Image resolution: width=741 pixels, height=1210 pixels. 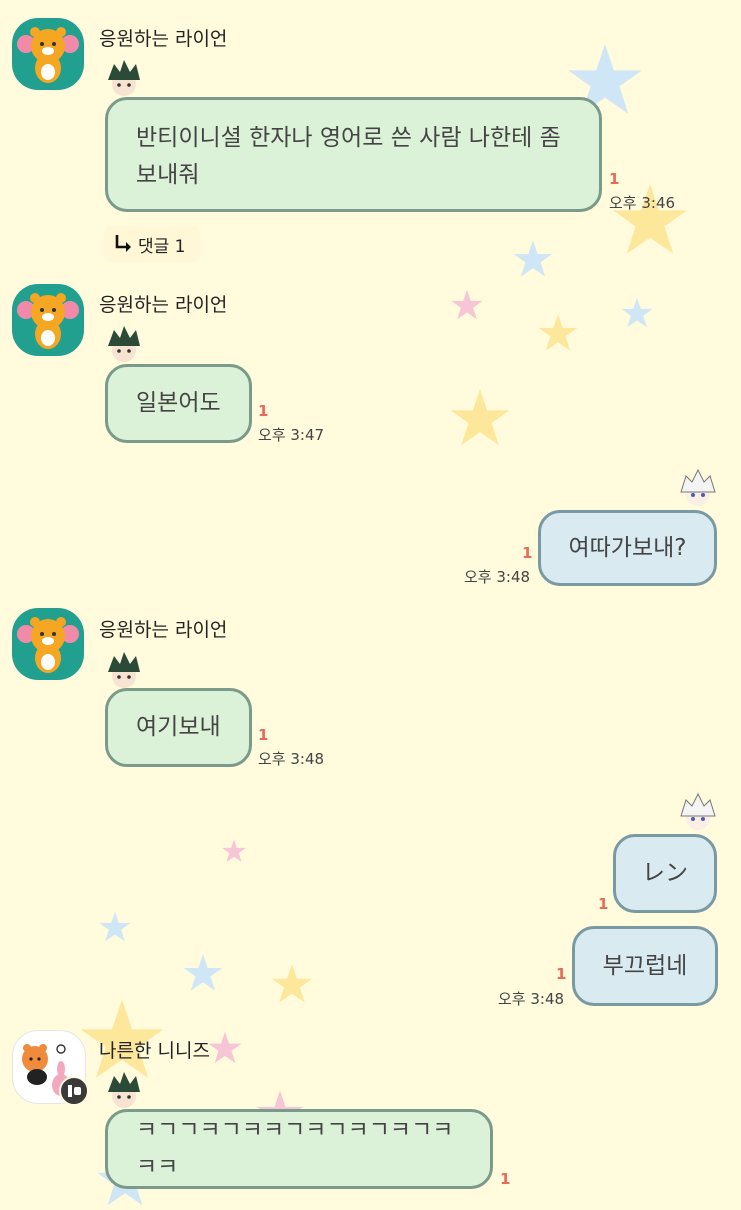 What do you see at coordinates (348, 138) in the screenshot?
I see `message-text-line: 반티이니셜 한자나 영어로 쓴 사람 나한테 좀` at bounding box center [348, 138].